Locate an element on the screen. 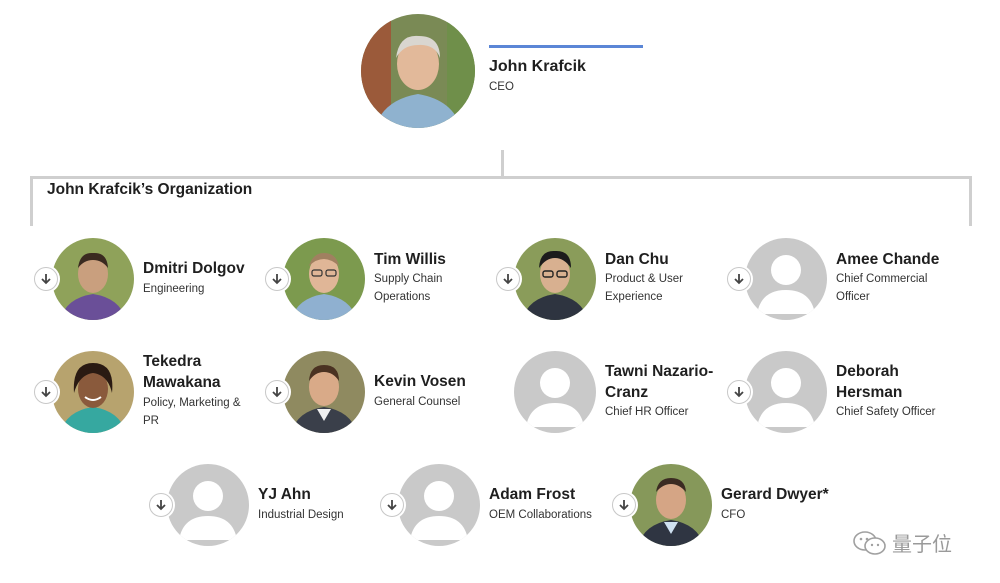  person-title-line2: Officer is located at coordinates (853, 297).